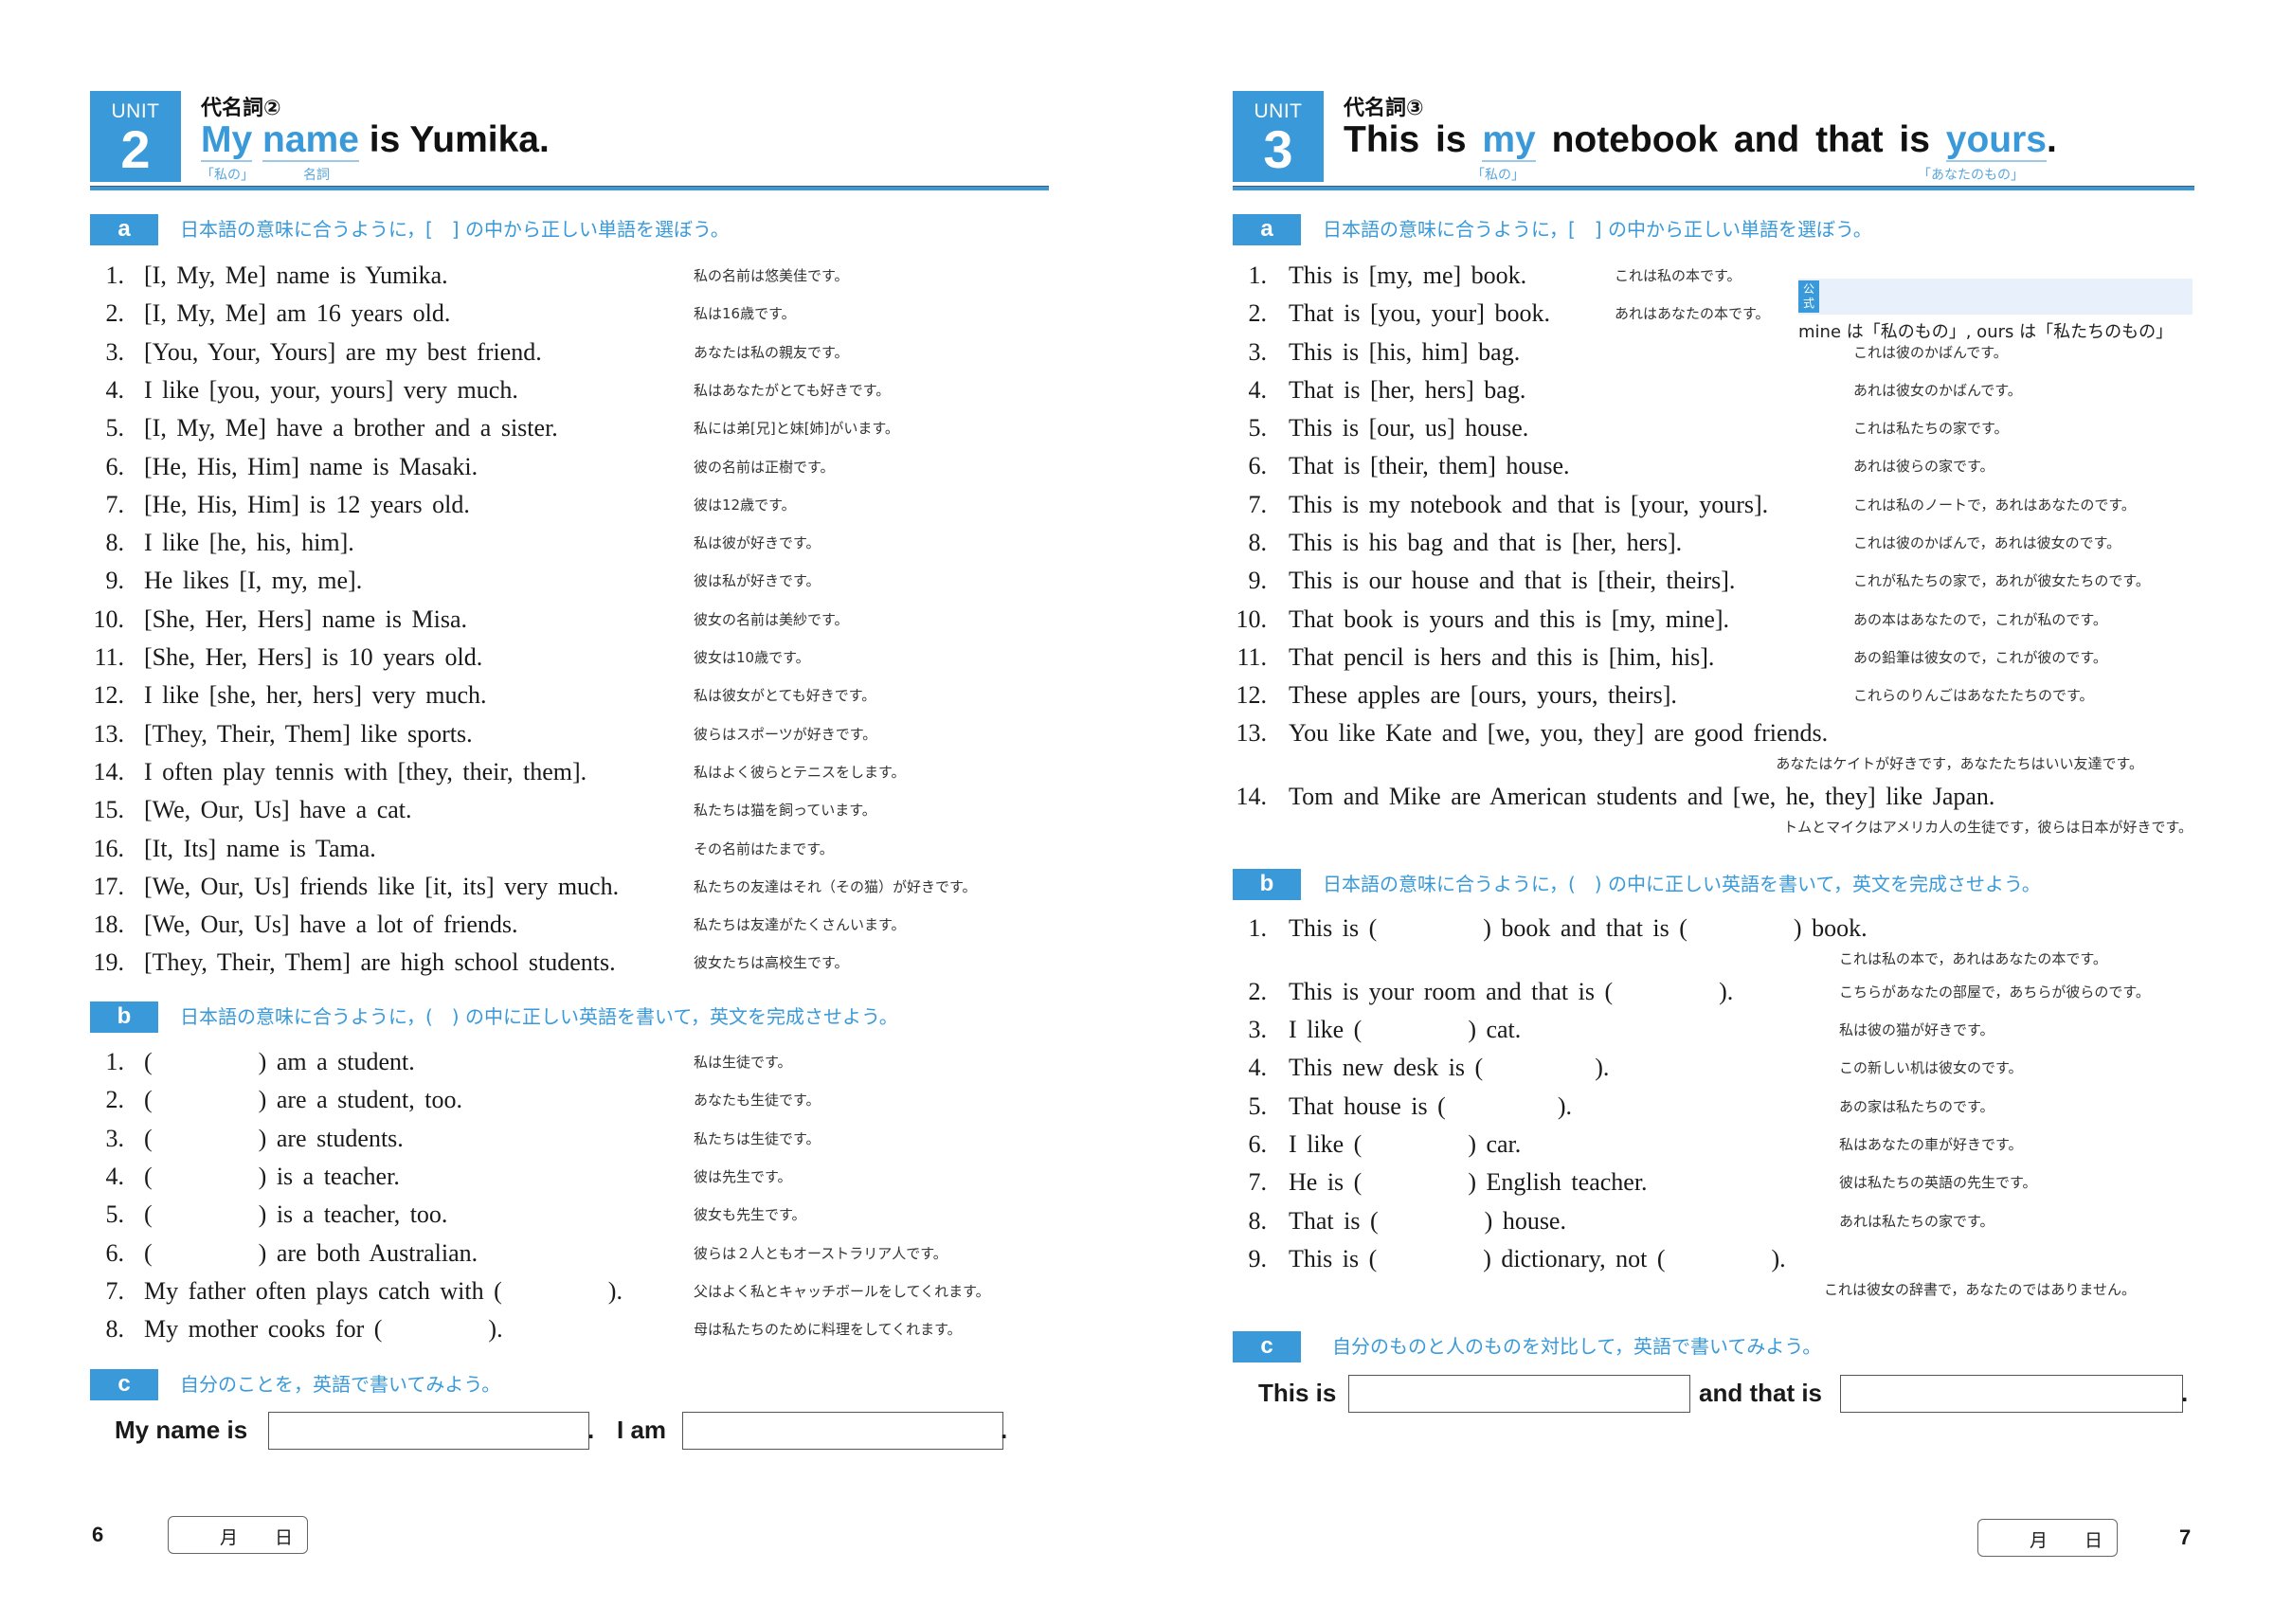 Image resolution: width=2274 pixels, height=1624 pixels. What do you see at coordinates (1413, 139) in the screenshot?
I see `title-pre: This is` at bounding box center [1413, 139].